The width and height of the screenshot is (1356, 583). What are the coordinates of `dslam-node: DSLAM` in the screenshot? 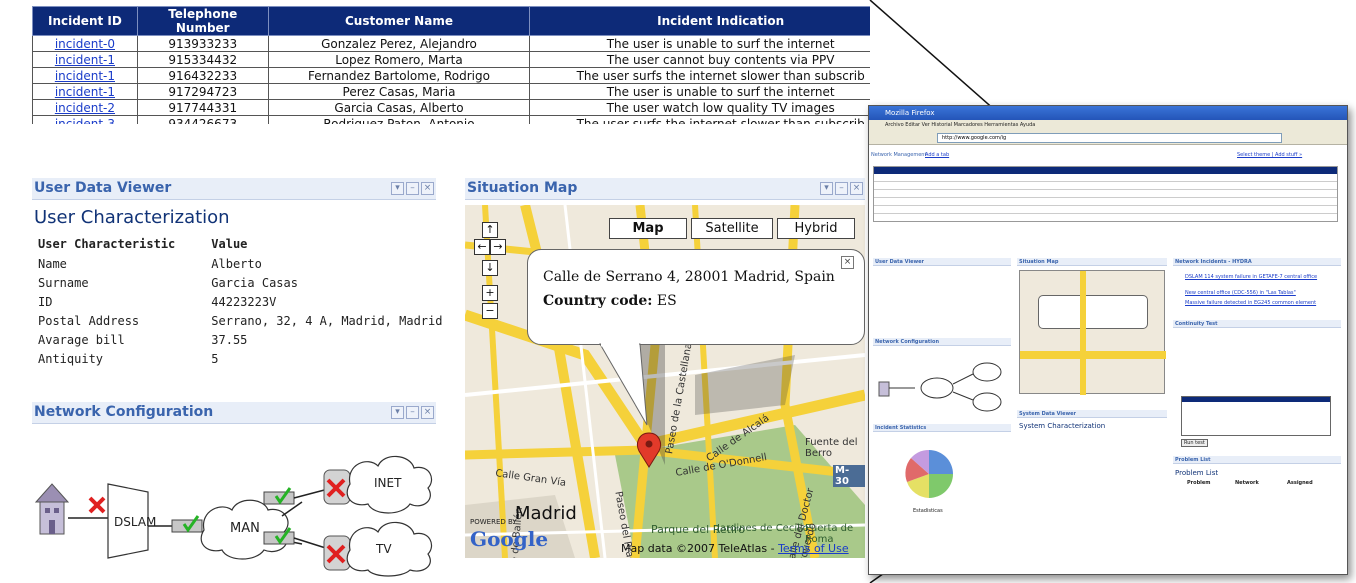 It's located at (131, 521).